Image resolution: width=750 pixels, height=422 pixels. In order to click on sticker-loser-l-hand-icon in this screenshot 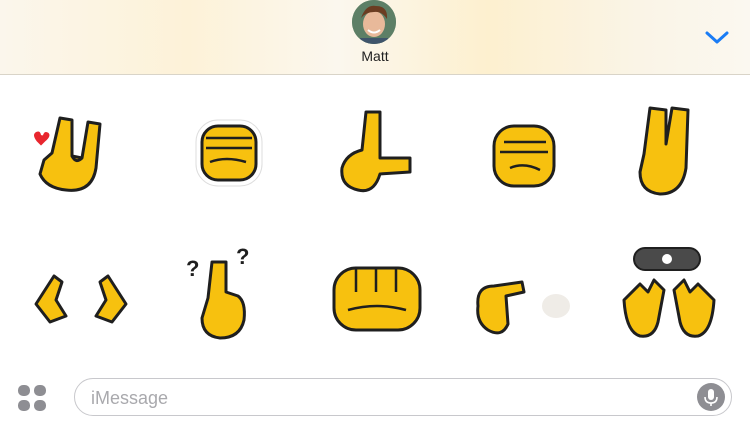, I will do `click(377, 153)`.